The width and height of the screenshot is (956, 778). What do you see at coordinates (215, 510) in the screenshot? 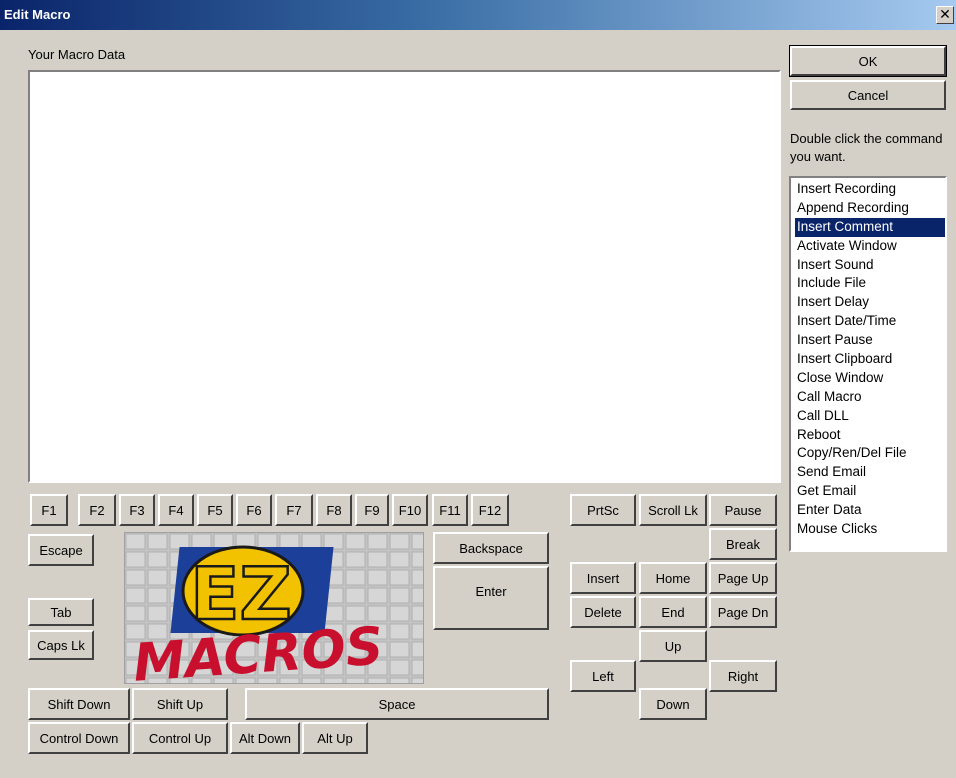
I see `f5-key: F5` at bounding box center [215, 510].